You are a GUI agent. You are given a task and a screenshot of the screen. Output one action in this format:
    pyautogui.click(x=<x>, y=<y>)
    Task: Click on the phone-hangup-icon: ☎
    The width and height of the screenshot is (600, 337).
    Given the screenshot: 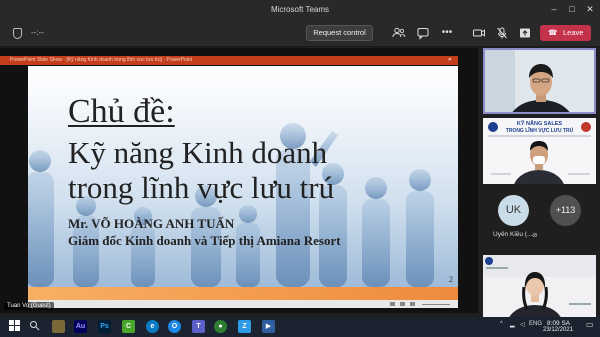 What is the action you would take?
    pyautogui.click(x=553, y=32)
    